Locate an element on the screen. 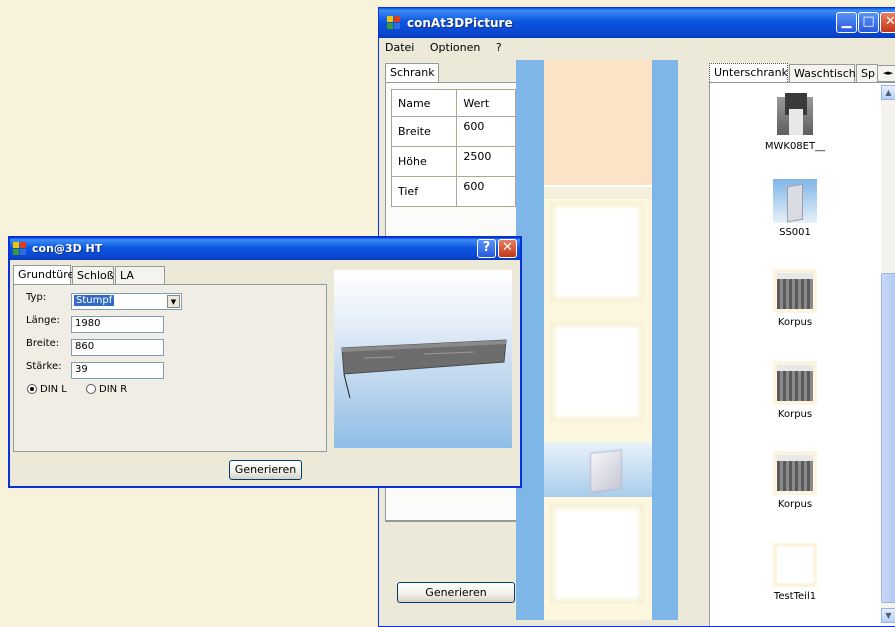 The width and height of the screenshot is (895, 627). help-button: ? is located at coordinates (486, 248).